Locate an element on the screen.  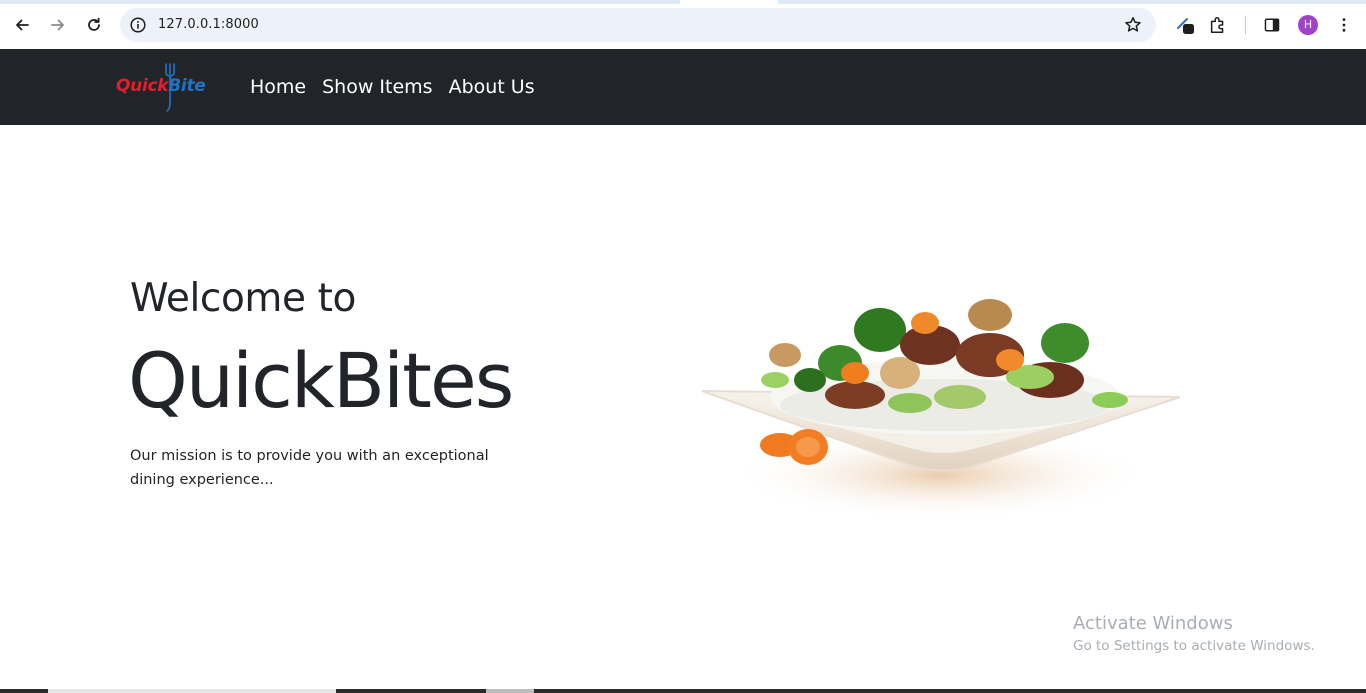
reload-icon is located at coordinates (94, 24).